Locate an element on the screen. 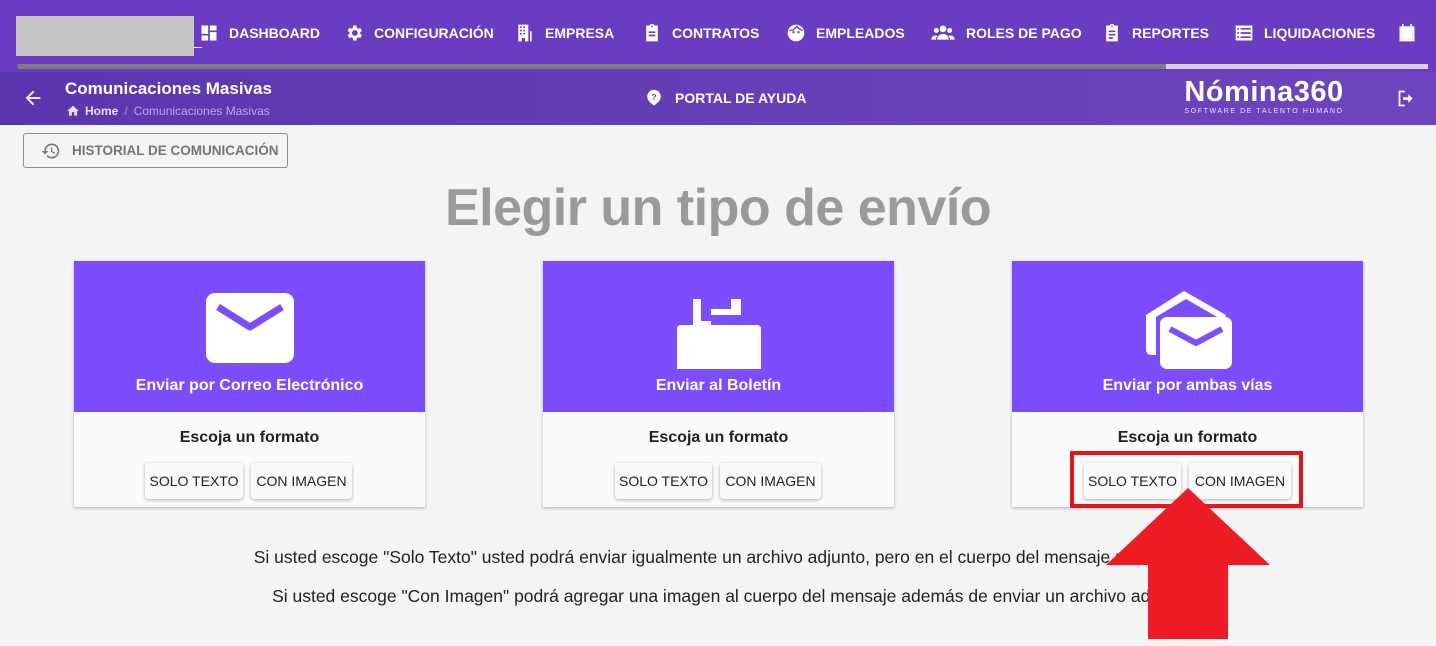  list-icon is located at coordinates (1244, 33).